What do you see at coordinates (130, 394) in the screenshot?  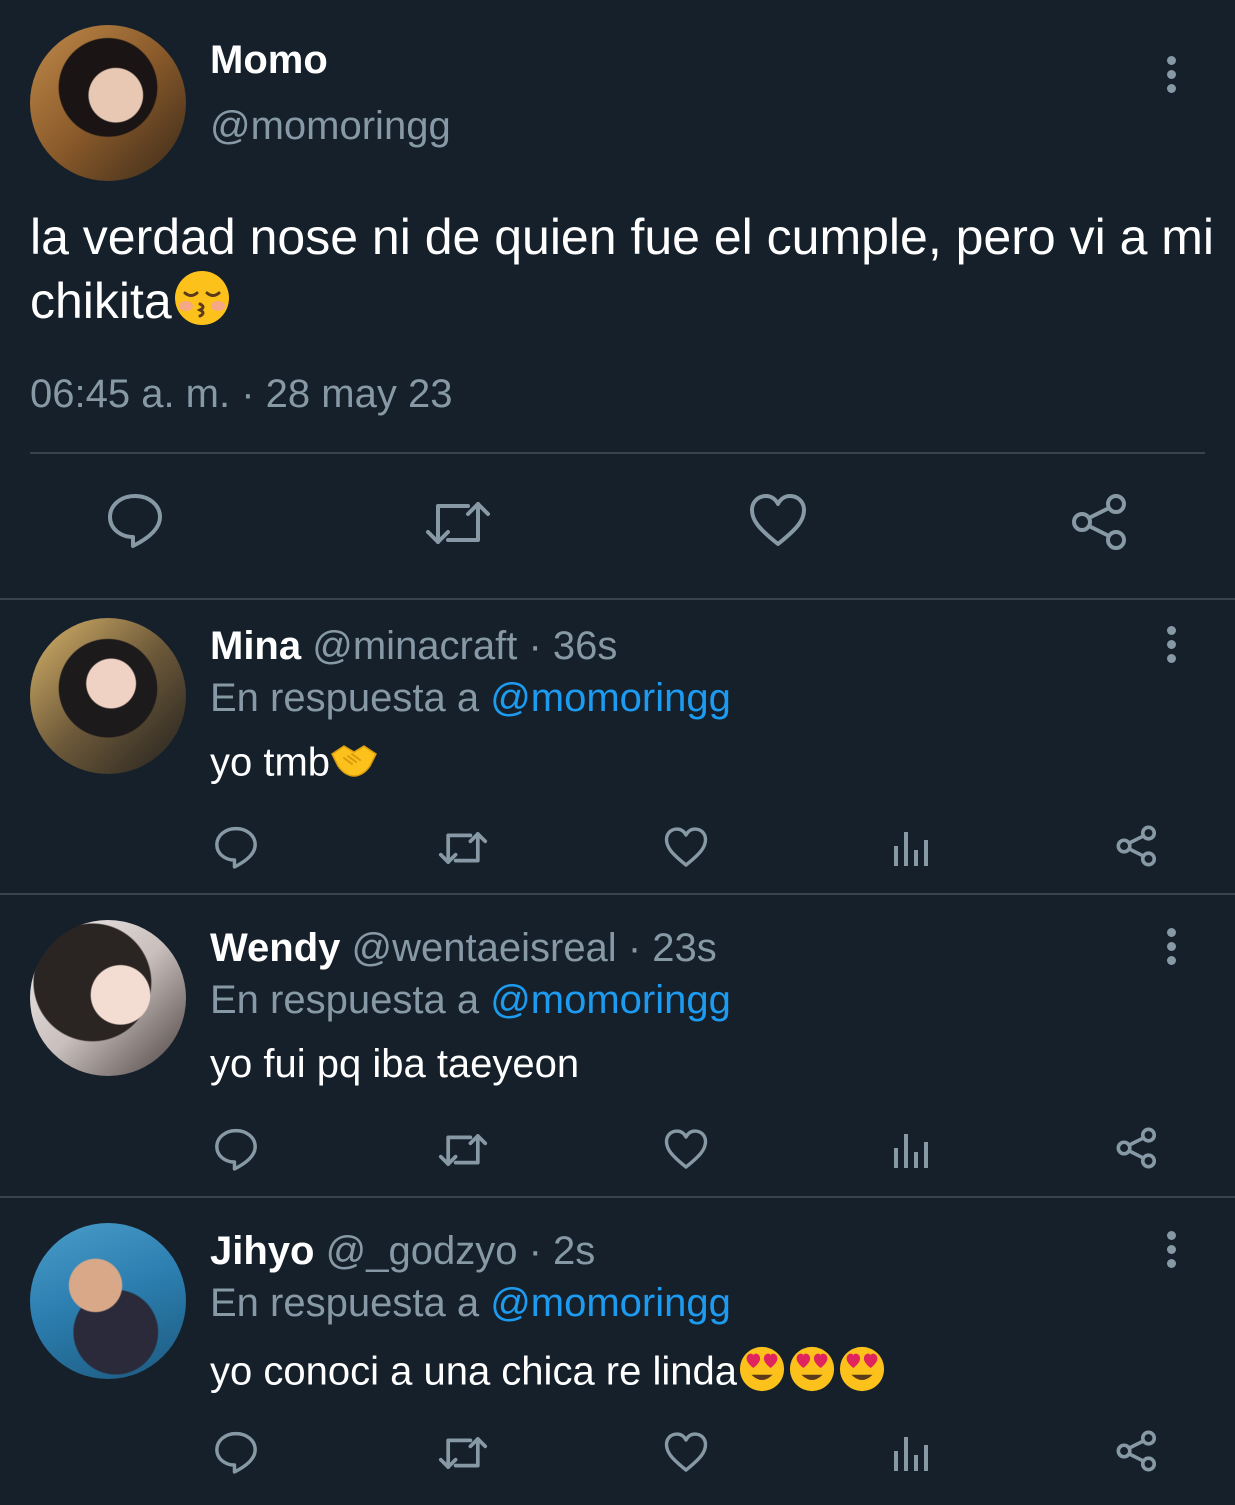 I see `tweet-time: 06:45 a. m.` at bounding box center [130, 394].